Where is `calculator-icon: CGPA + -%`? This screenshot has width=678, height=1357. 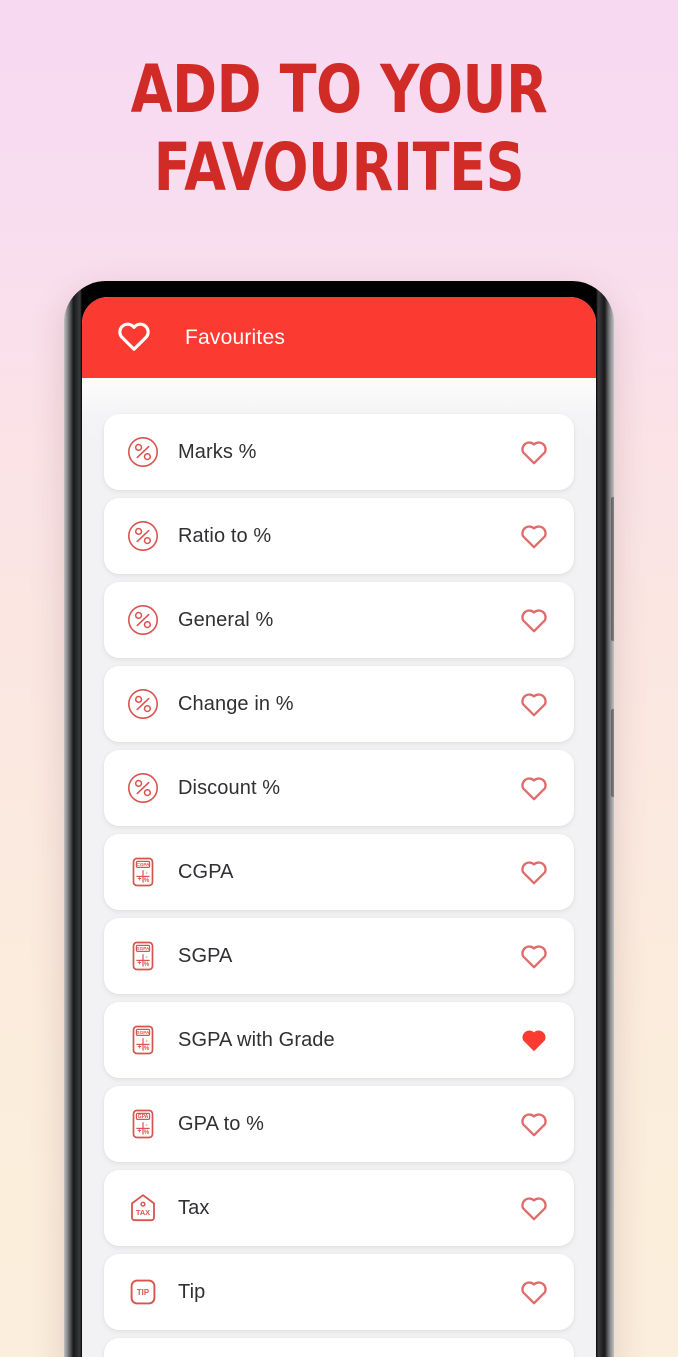
calculator-icon: CGPA + -% is located at coordinates (143, 872).